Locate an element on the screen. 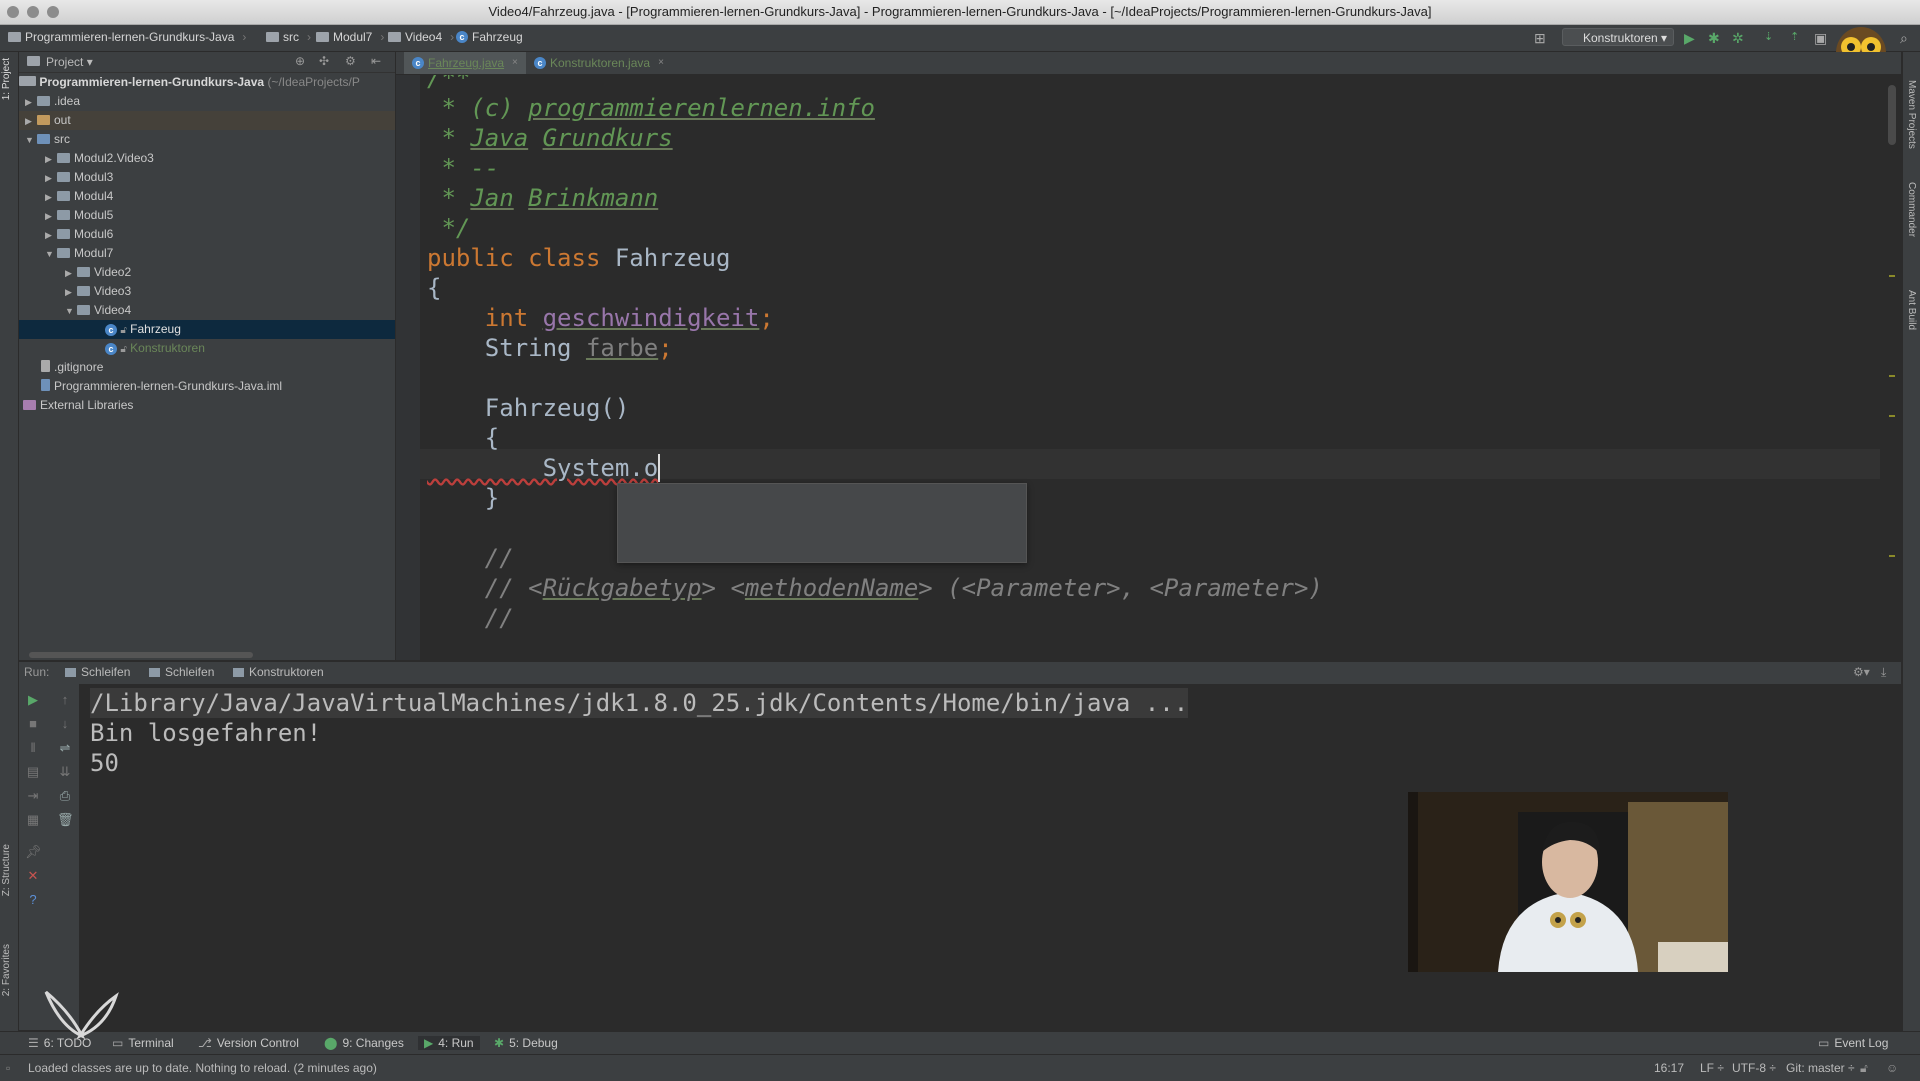 Image resolution: width=1920 pixels, height=1081 pixels. tree-item-modul5: ▶ Modul5 is located at coordinates (207, 215).